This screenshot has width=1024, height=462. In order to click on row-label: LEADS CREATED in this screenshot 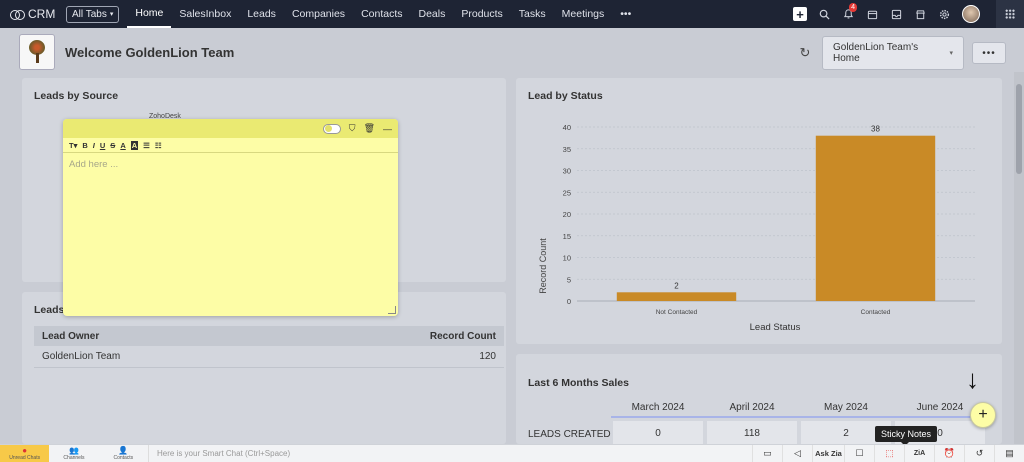, I will do `click(569, 434)`.